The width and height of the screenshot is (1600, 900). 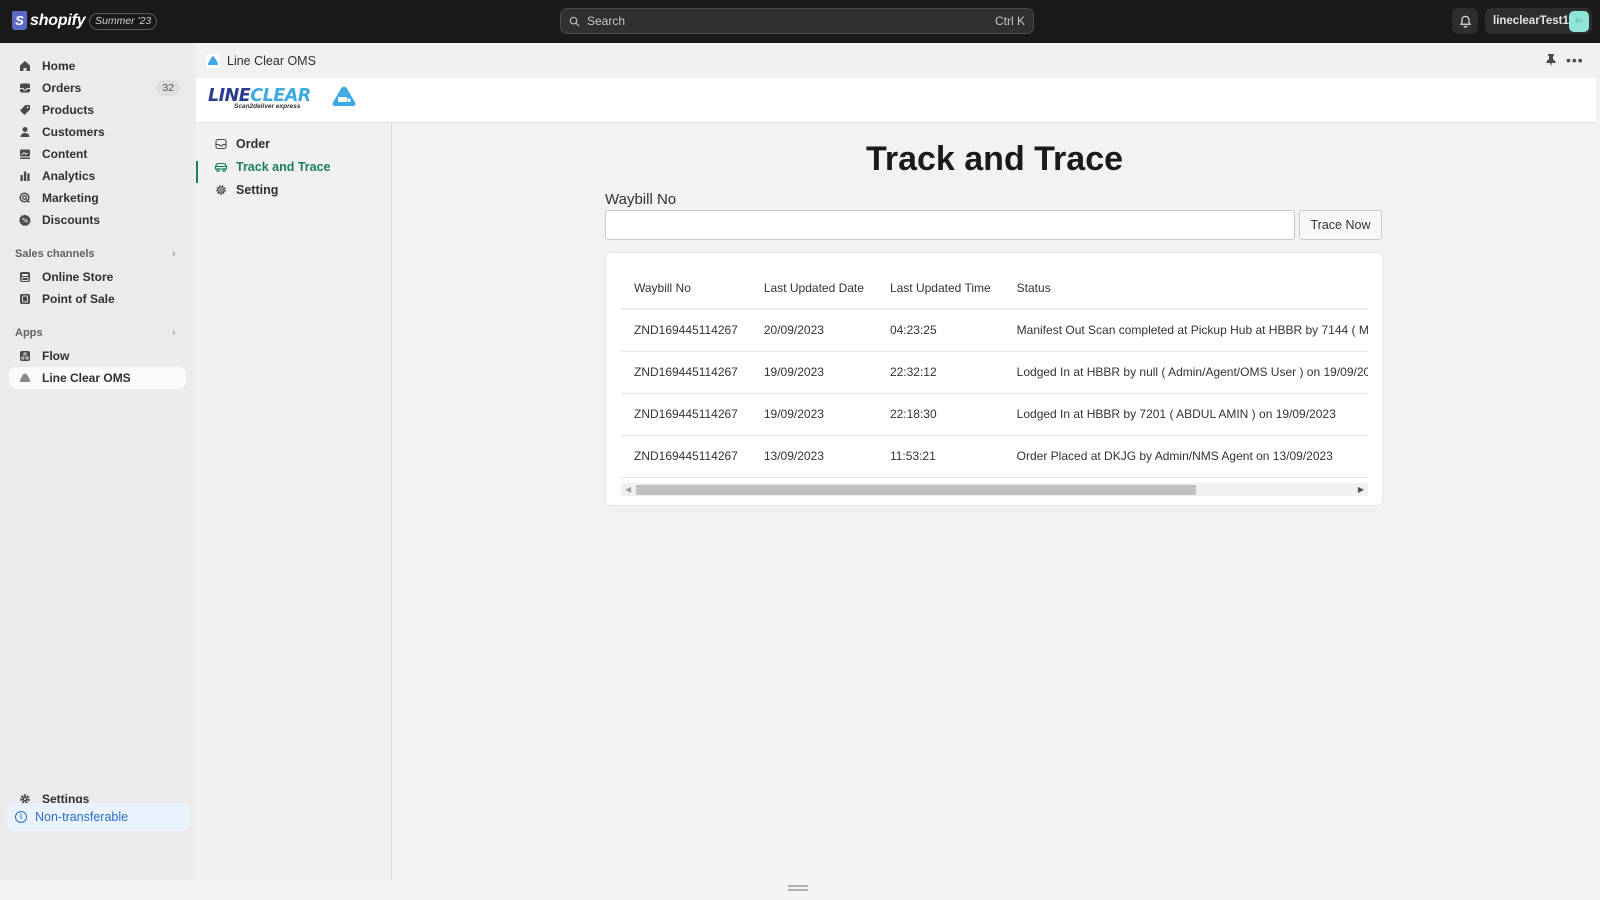 I want to click on sidebar-item-products: Products, so click(x=97, y=110).